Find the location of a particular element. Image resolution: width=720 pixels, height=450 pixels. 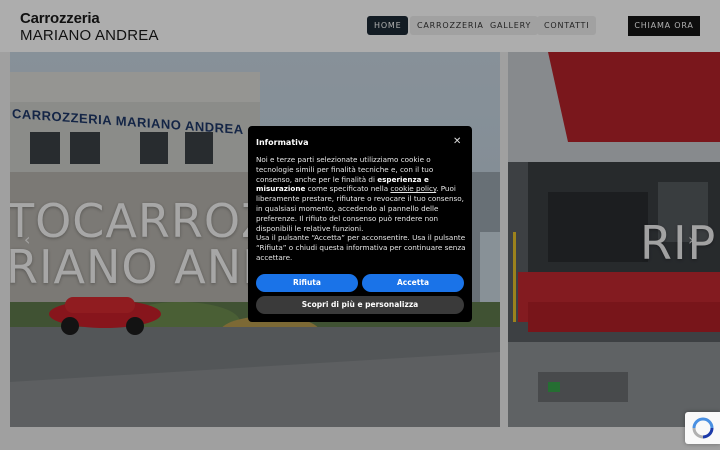

cookie-policy-link: cookie policy is located at coordinates (413, 188).